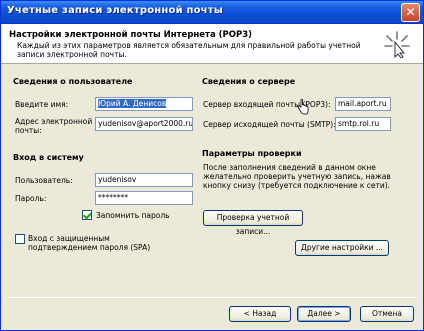  I want to click on email-label: Адрес электронной почты:, so click(54, 126).